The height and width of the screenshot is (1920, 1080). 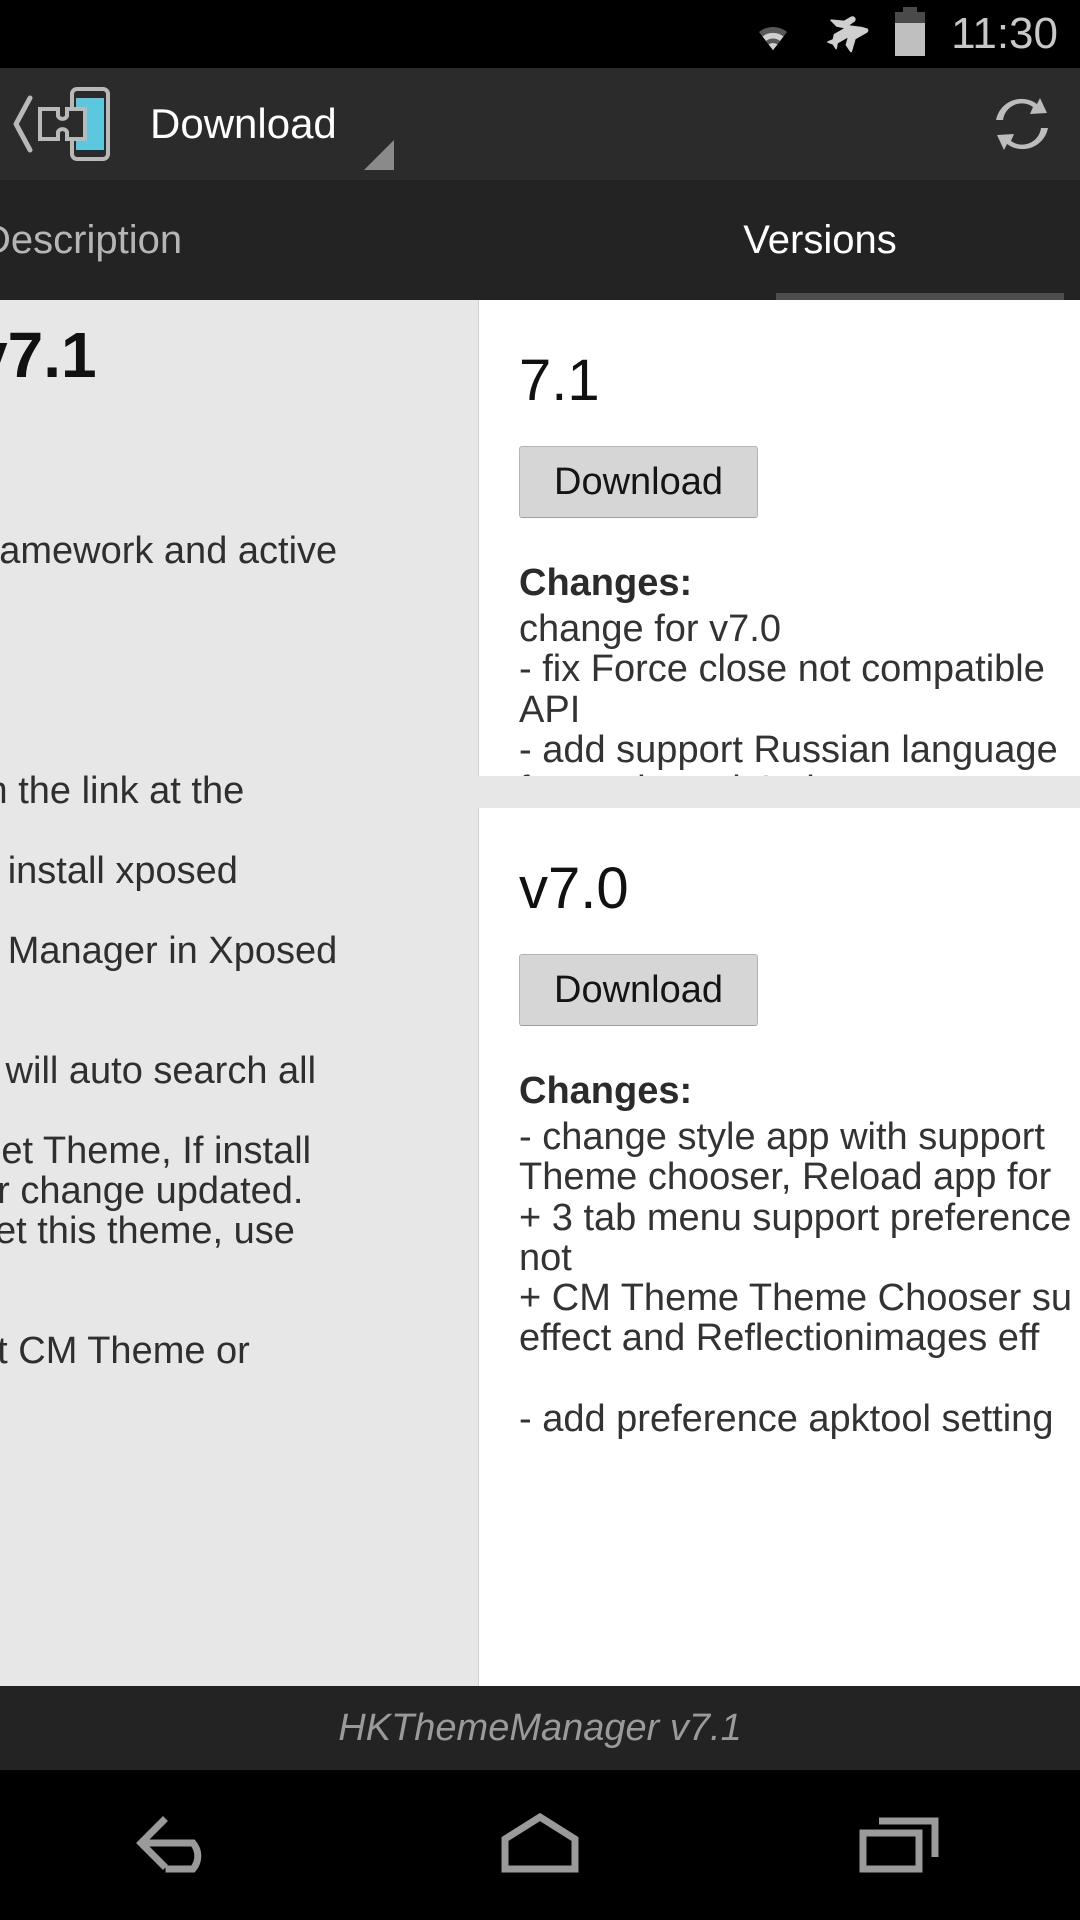 I want to click on tab-bar: Description Versions, so click(x=540, y=240).